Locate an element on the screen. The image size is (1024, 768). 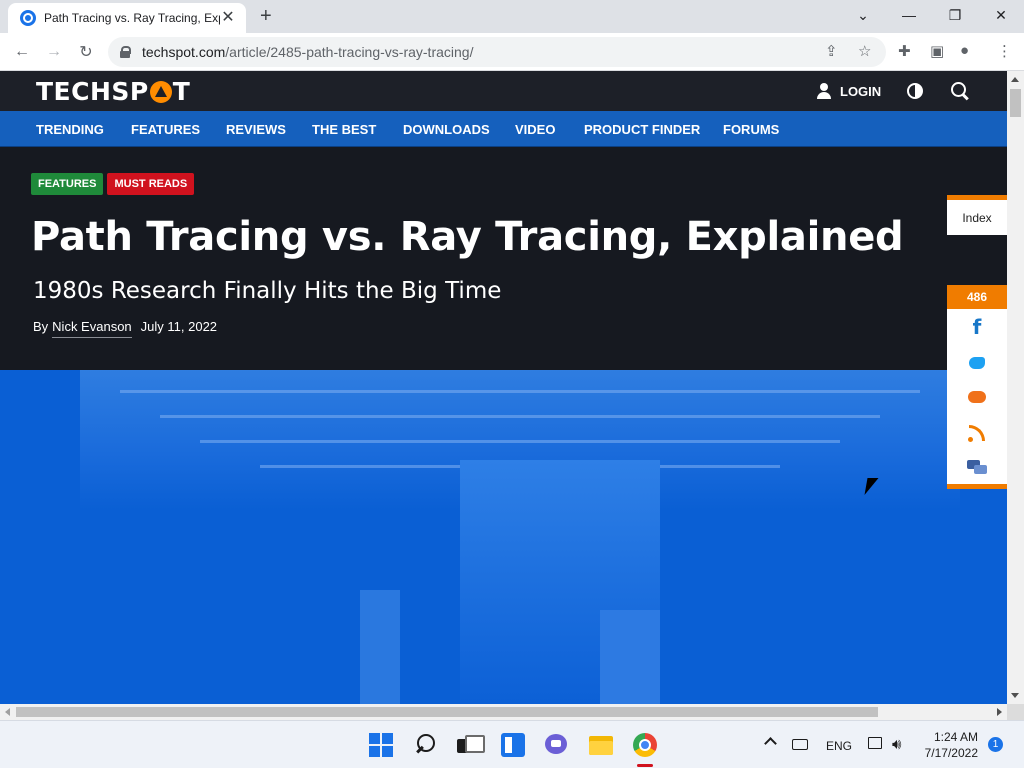
article-subtitle: 1980s Research Finally Hits the Big Time is located at coordinates (267, 291).